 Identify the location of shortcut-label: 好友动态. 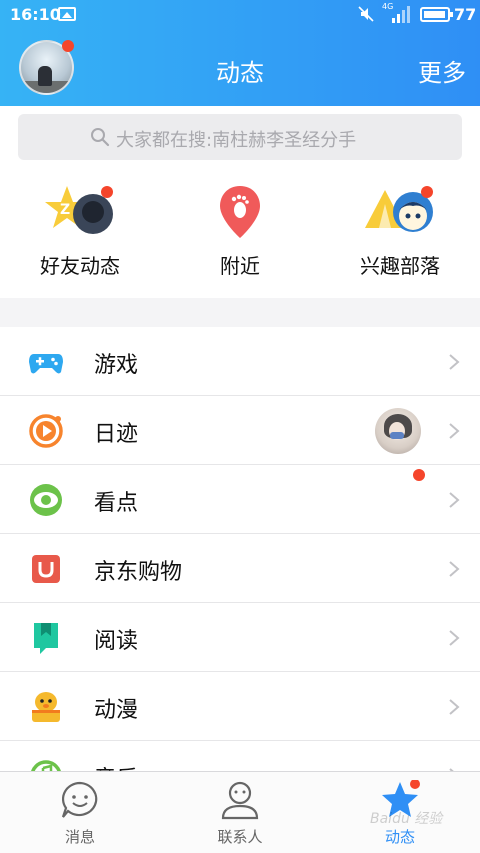
(80, 266).